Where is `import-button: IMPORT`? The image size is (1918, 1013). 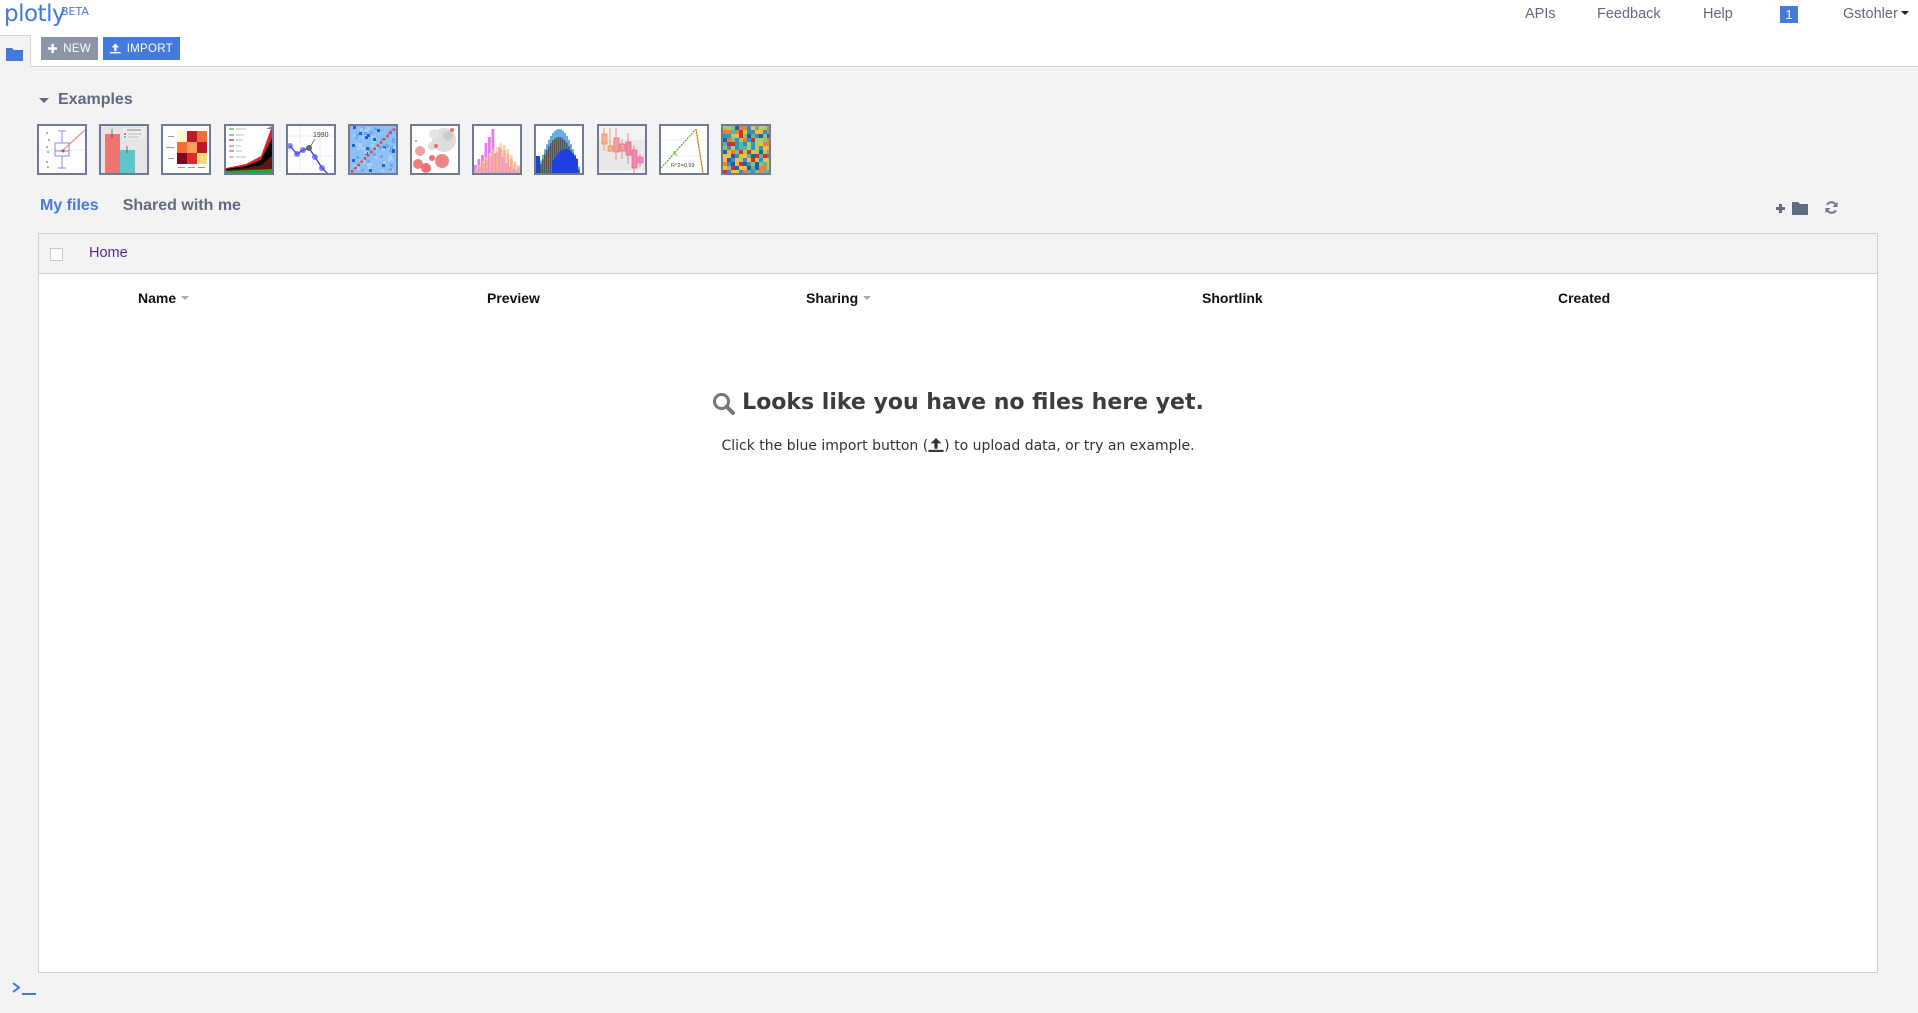 import-button: IMPORT is located at coordinates (141, 48).